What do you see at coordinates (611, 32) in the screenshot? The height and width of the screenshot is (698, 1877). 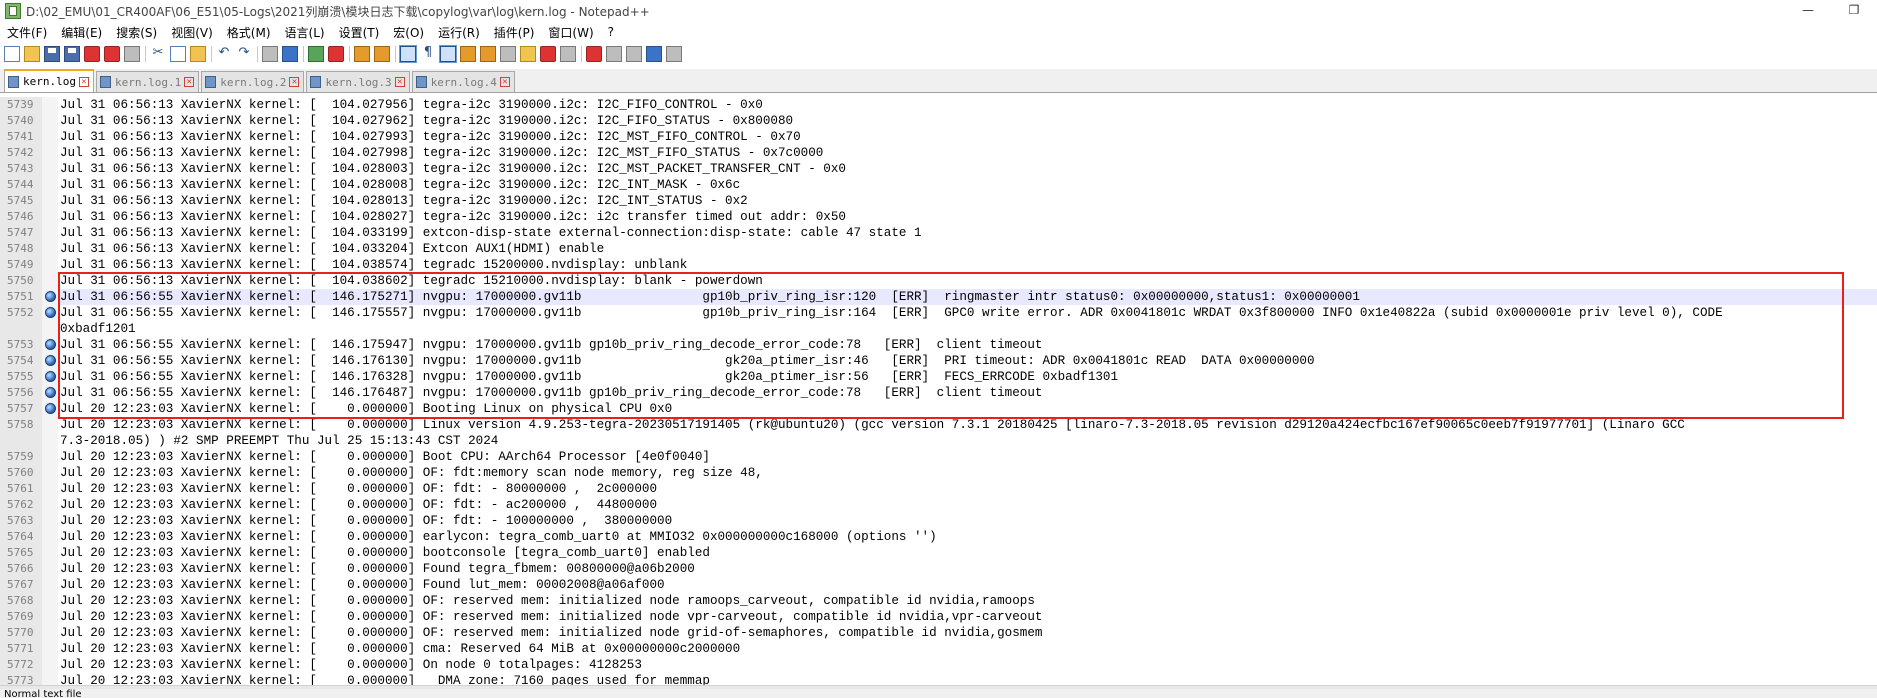 I see `menu-help: ?` at bounding box center [611, 32].